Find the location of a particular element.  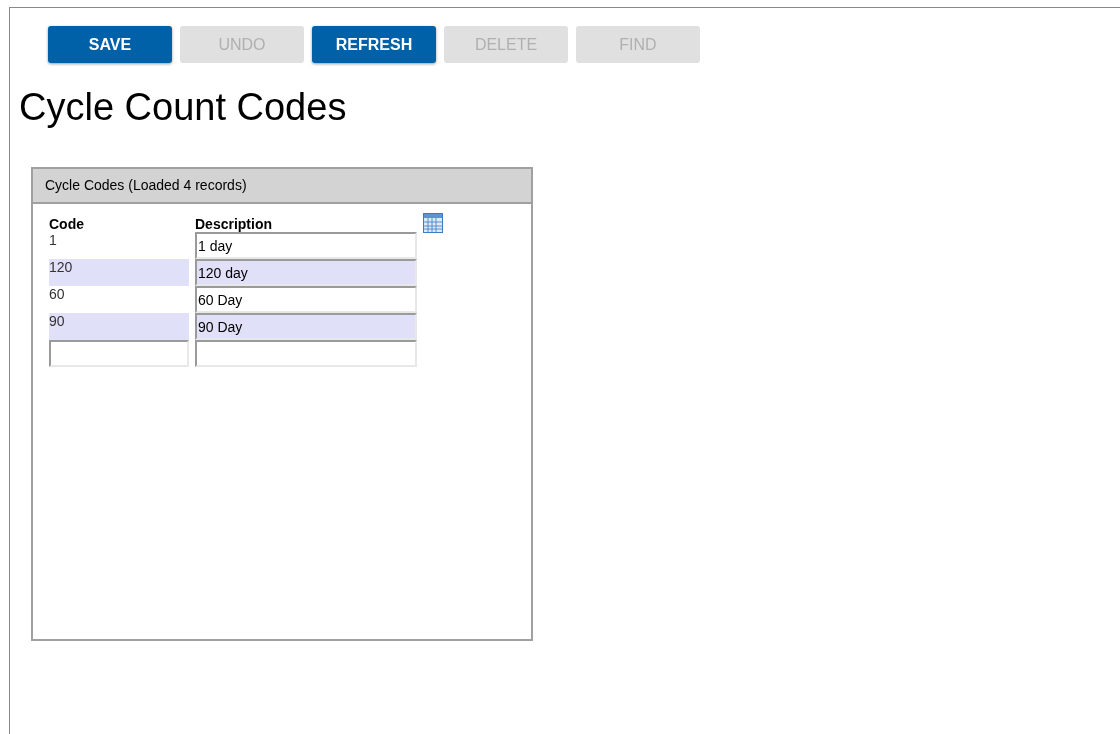

toolbar-button: SAVE is located at coordinates (110, 44).